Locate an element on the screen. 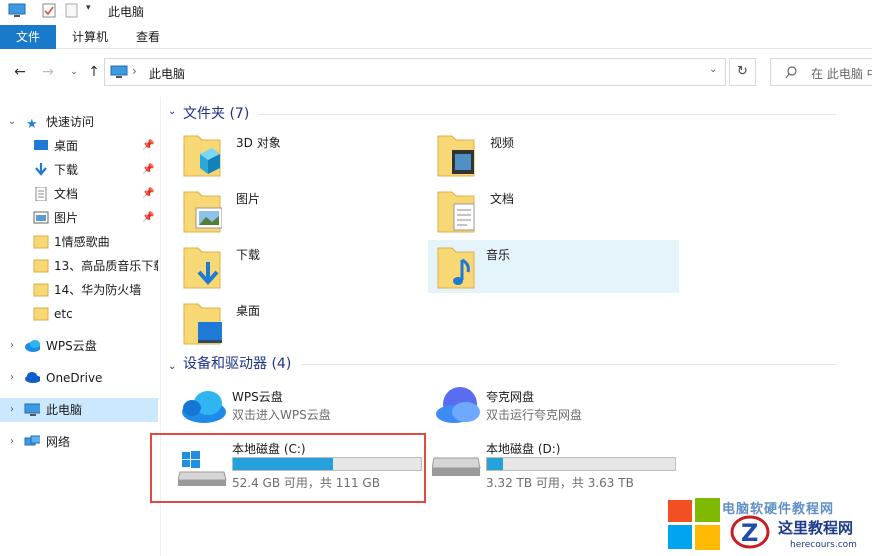  new-folder-icon is located at coordinates (71, 10).